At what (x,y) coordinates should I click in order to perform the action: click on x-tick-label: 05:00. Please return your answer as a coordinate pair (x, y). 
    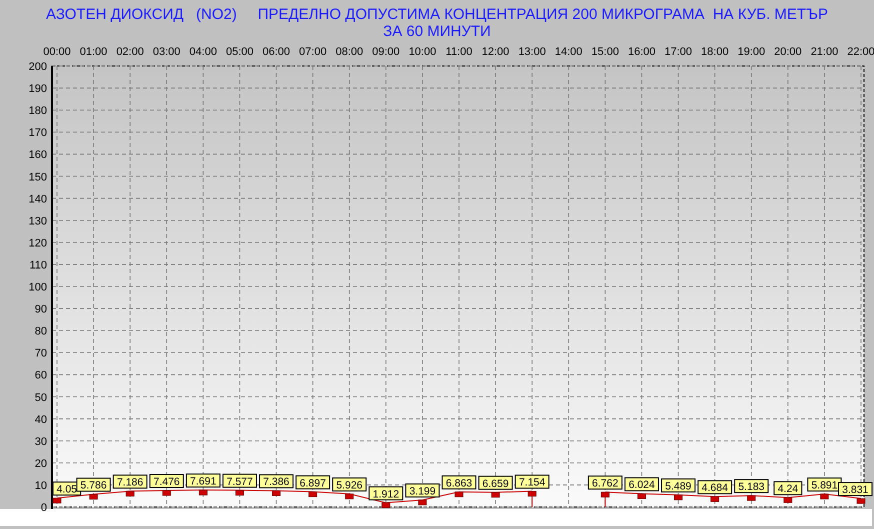
    Looking at the image, I should click on (240, 52).